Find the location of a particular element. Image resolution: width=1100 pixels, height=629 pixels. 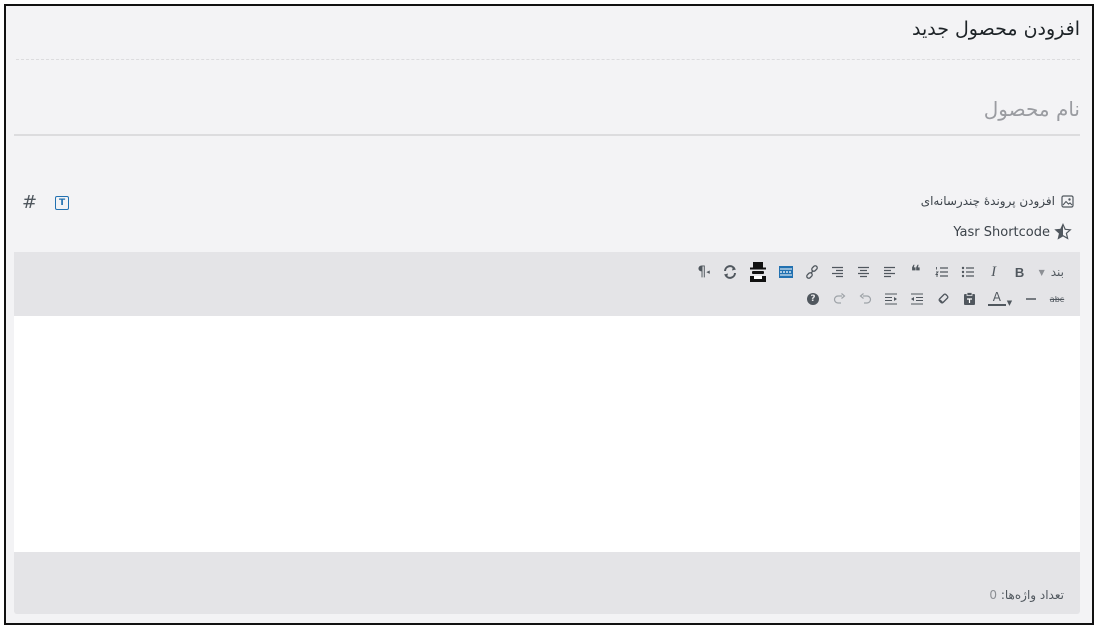

align-left-icon is located at coordinates (890, 272).